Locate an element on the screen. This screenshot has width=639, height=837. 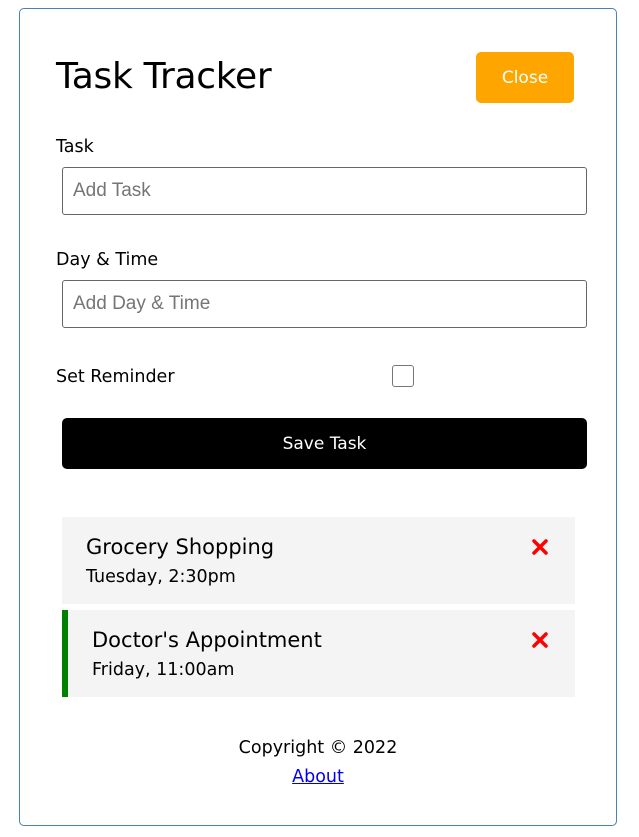
day-time-label: Day & Time is located at coordinates (107, 260).